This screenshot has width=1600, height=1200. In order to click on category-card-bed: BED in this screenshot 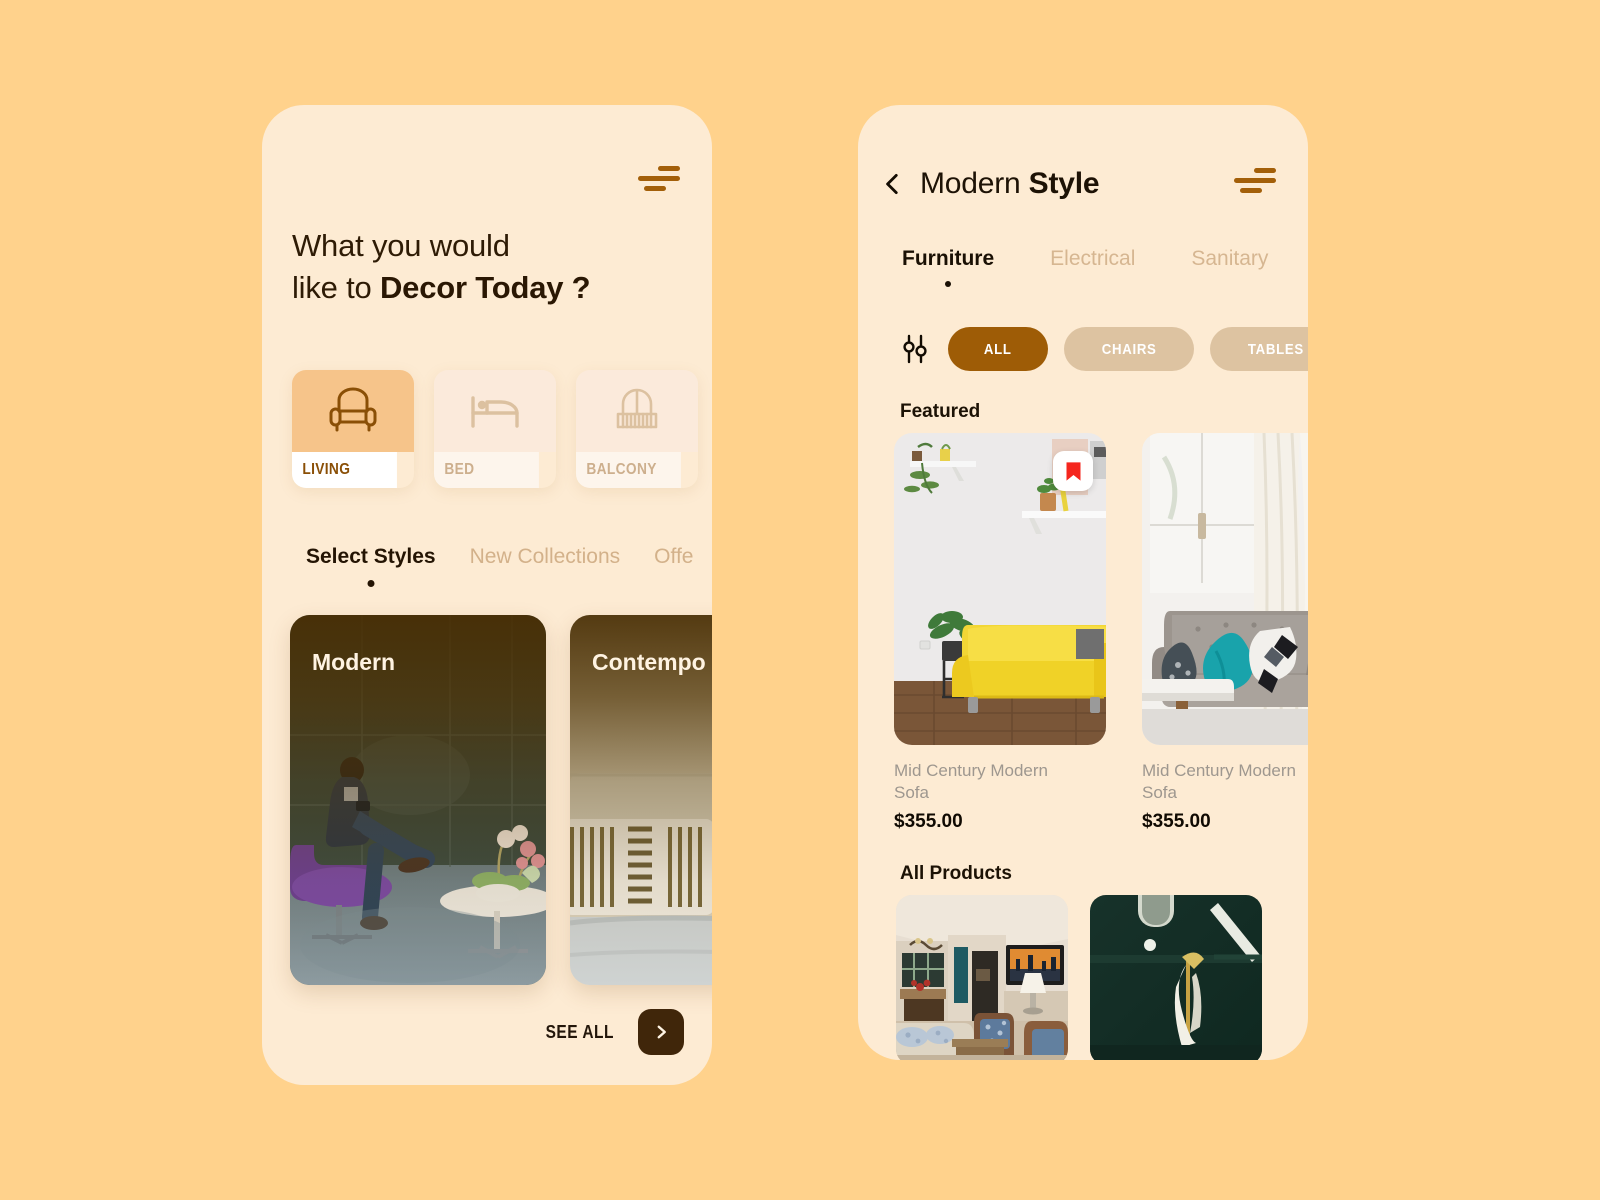, I will do `click(495, 429)`.